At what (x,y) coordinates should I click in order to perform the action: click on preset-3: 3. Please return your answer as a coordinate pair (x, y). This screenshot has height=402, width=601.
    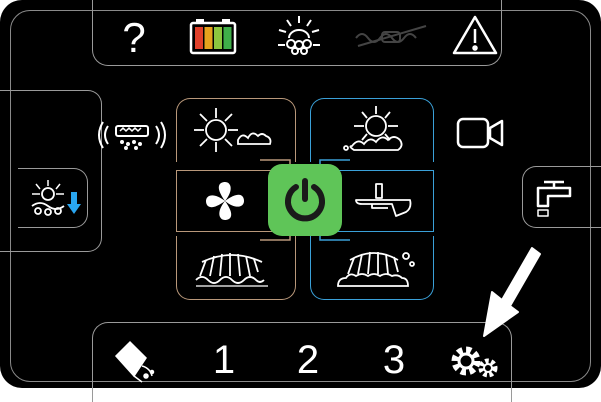
    Looking at the image, I should click on (394, 360).